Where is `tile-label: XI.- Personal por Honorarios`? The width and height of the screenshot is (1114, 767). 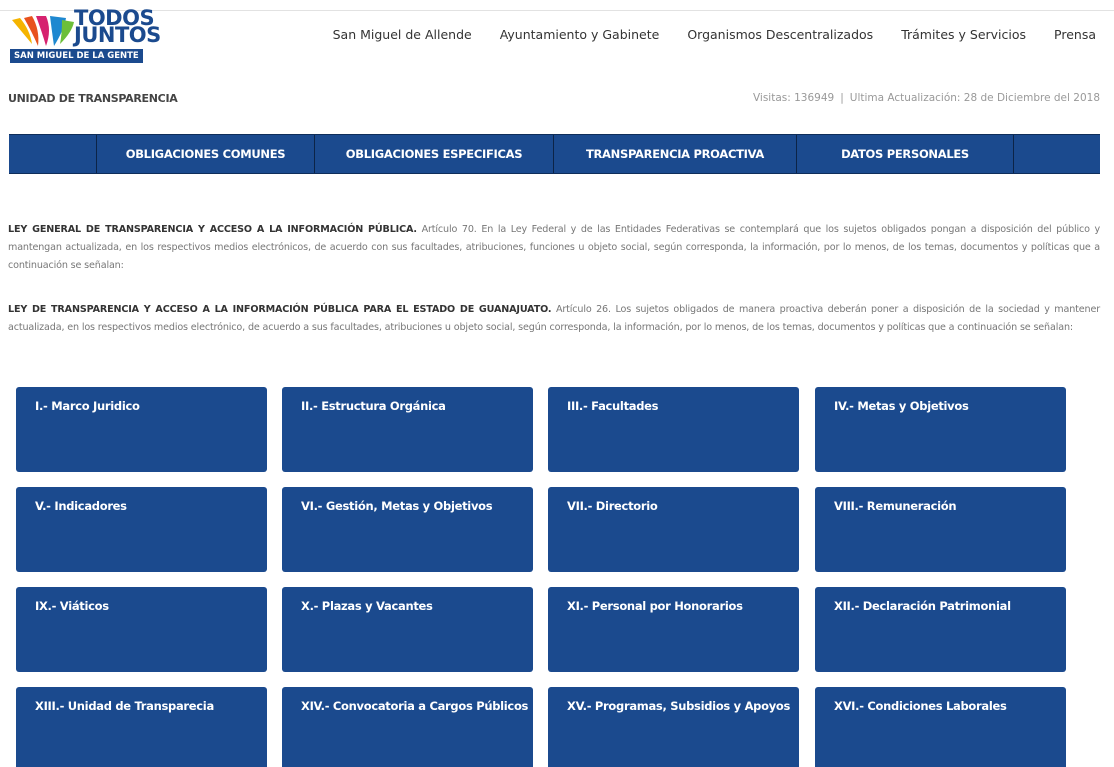 tile-label: XI.- Personal por Honorarios is located at coordinates (655, 606).